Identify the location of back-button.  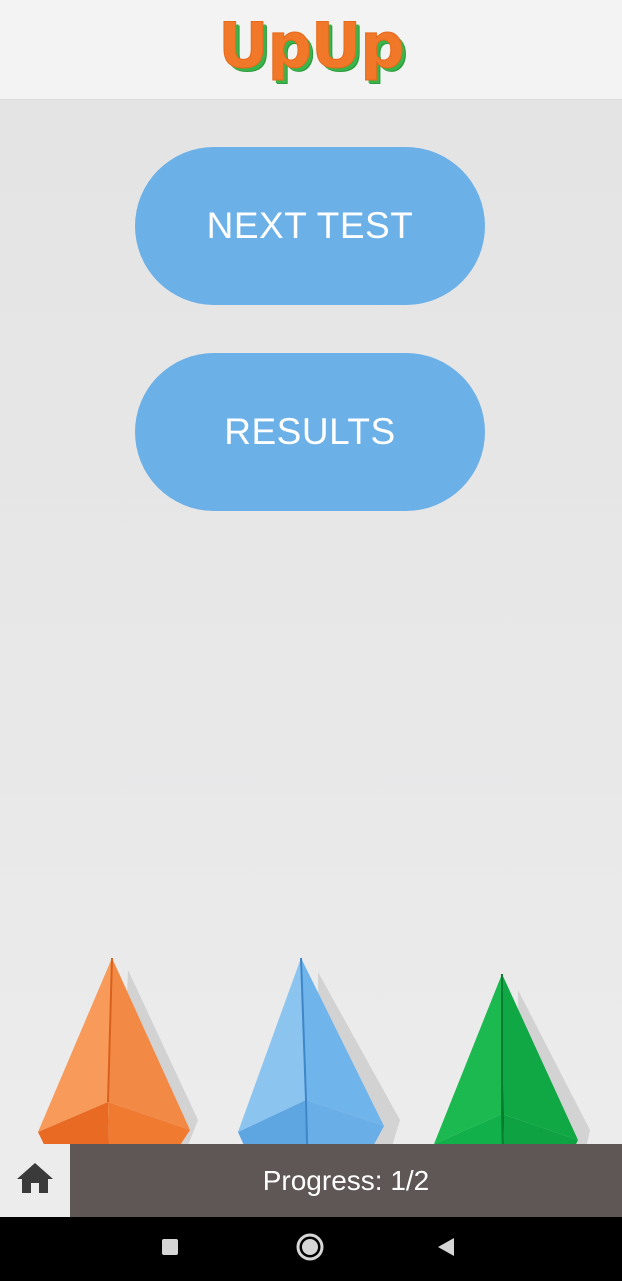
(446, 1249).